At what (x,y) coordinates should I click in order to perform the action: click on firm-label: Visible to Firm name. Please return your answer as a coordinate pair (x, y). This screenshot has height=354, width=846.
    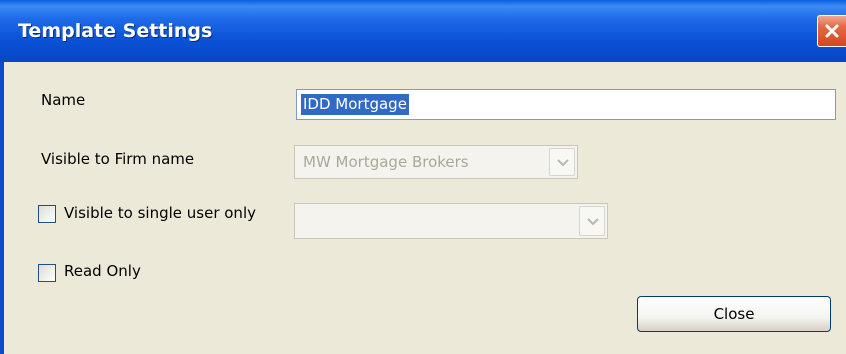
    Looking at the image, I should click on (118, 159).